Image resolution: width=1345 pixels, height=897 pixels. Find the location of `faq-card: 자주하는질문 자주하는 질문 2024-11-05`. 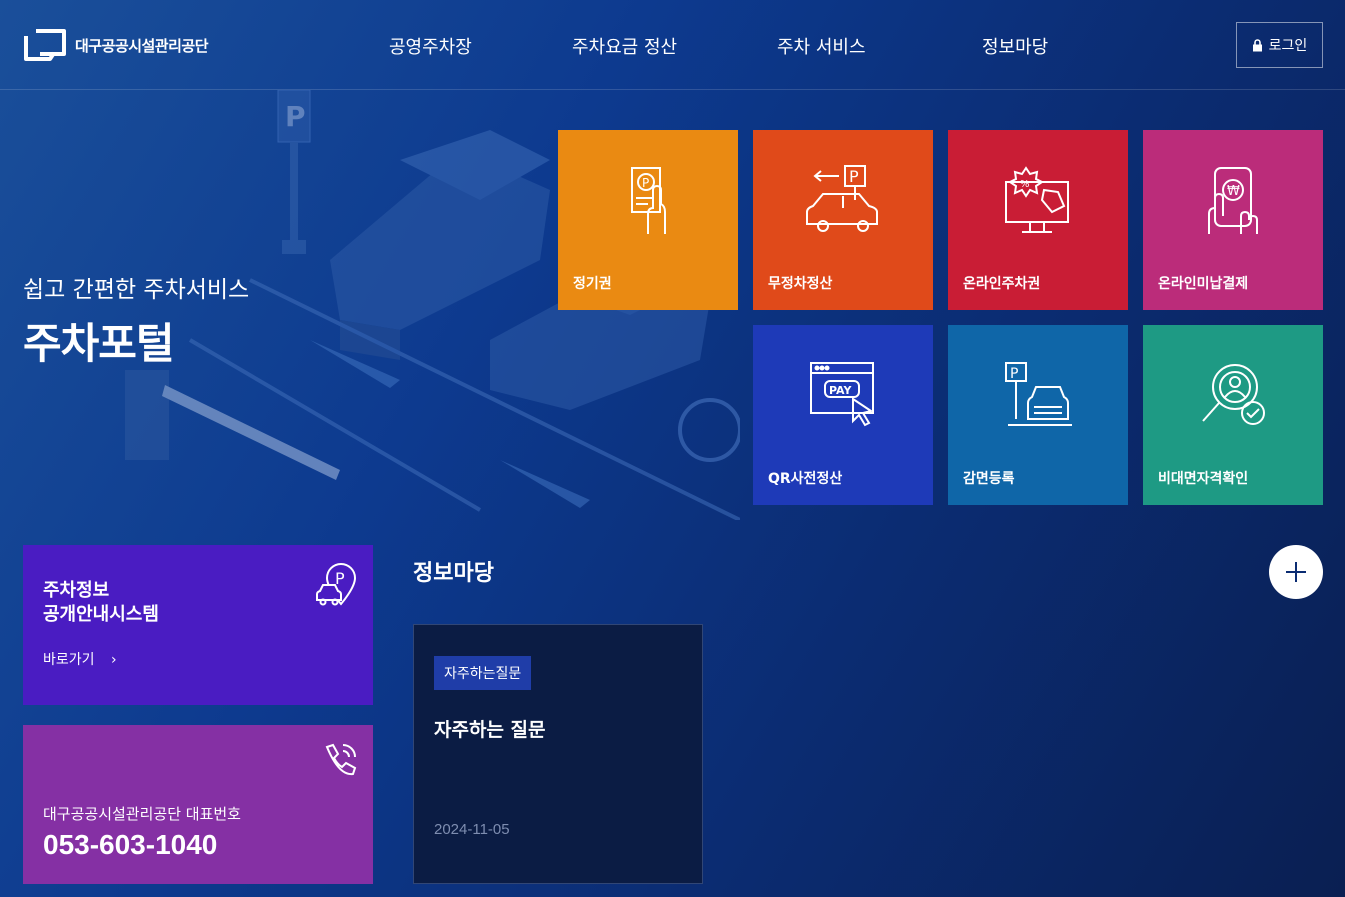

faq-card: 자주하는질문 자주하는 질문 2024-11-05 is located at coordinates (558, 754).